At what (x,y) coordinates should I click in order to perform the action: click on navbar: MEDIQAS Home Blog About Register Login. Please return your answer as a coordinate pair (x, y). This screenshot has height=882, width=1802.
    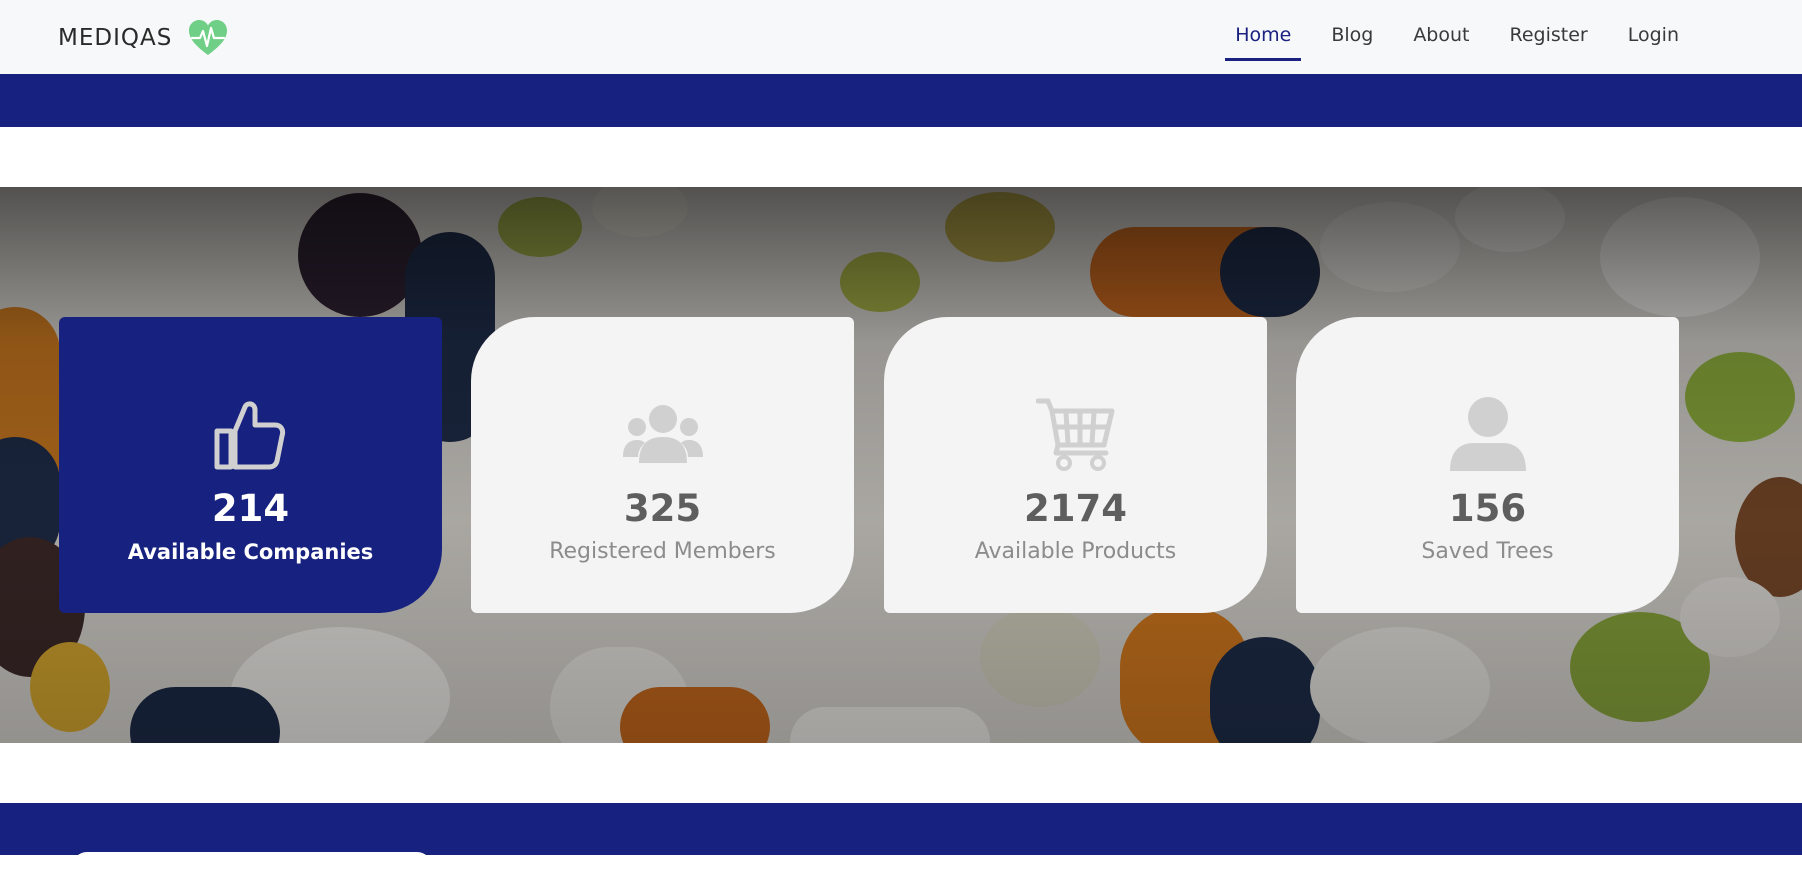
    Looking at the image, I should click on (901, 37).